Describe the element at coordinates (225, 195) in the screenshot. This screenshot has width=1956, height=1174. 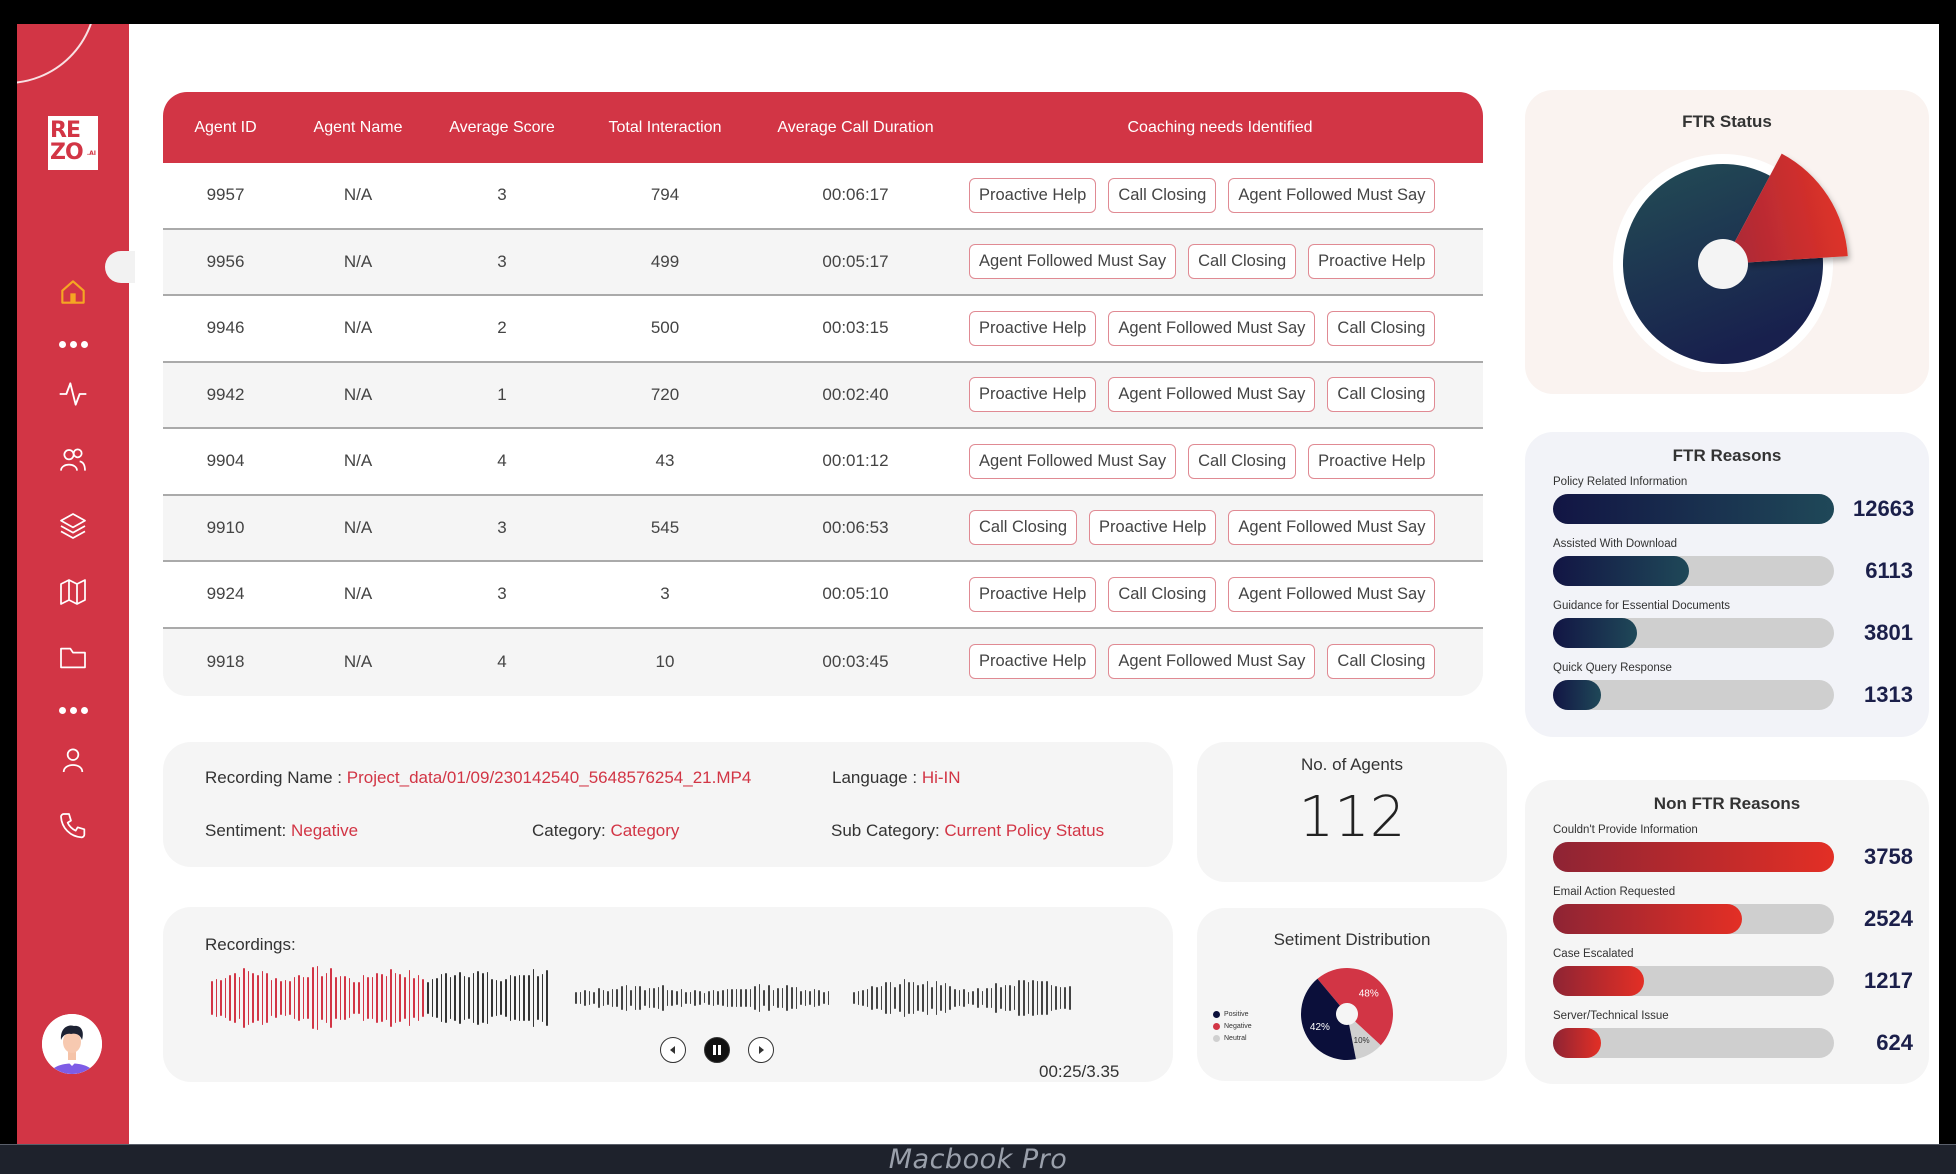
I see `agent-id-cell: 9957` at that location.